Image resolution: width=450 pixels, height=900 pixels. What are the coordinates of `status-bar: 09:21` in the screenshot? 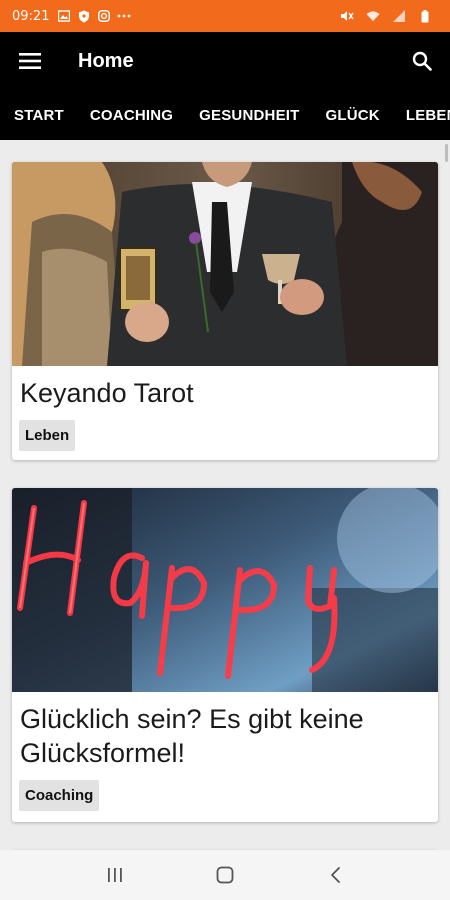 It's located at (225, 16).